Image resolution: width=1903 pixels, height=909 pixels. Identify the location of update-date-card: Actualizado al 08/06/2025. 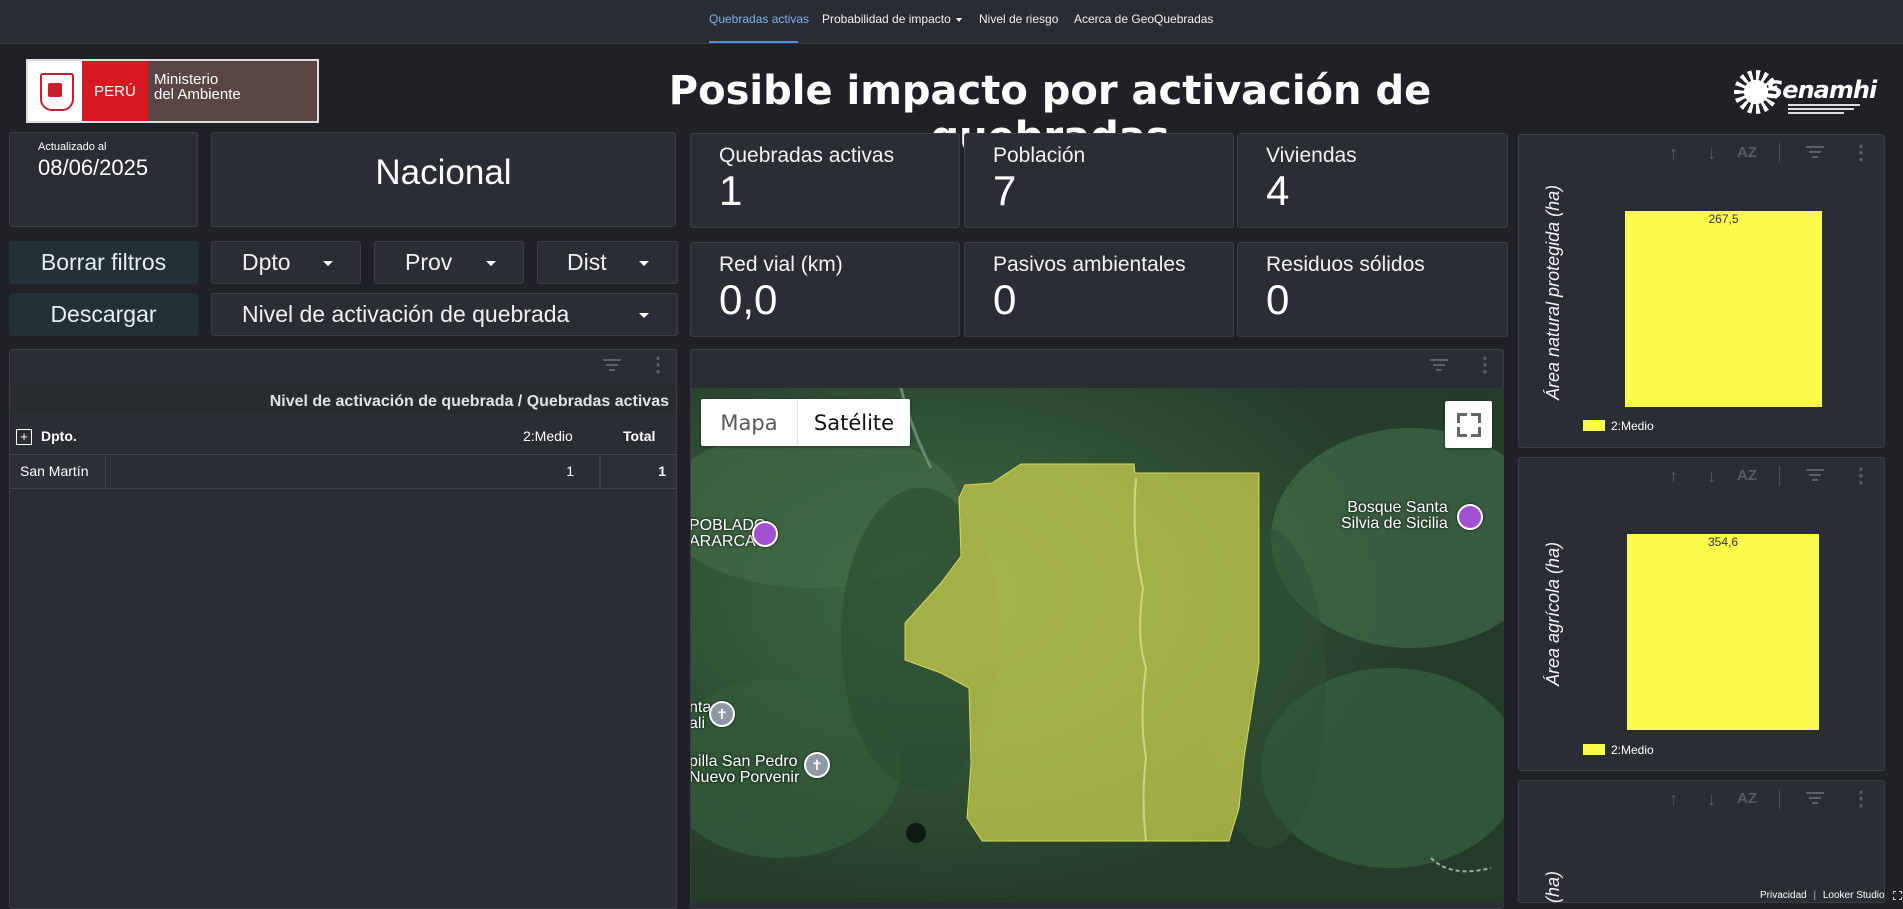
(103, 179).